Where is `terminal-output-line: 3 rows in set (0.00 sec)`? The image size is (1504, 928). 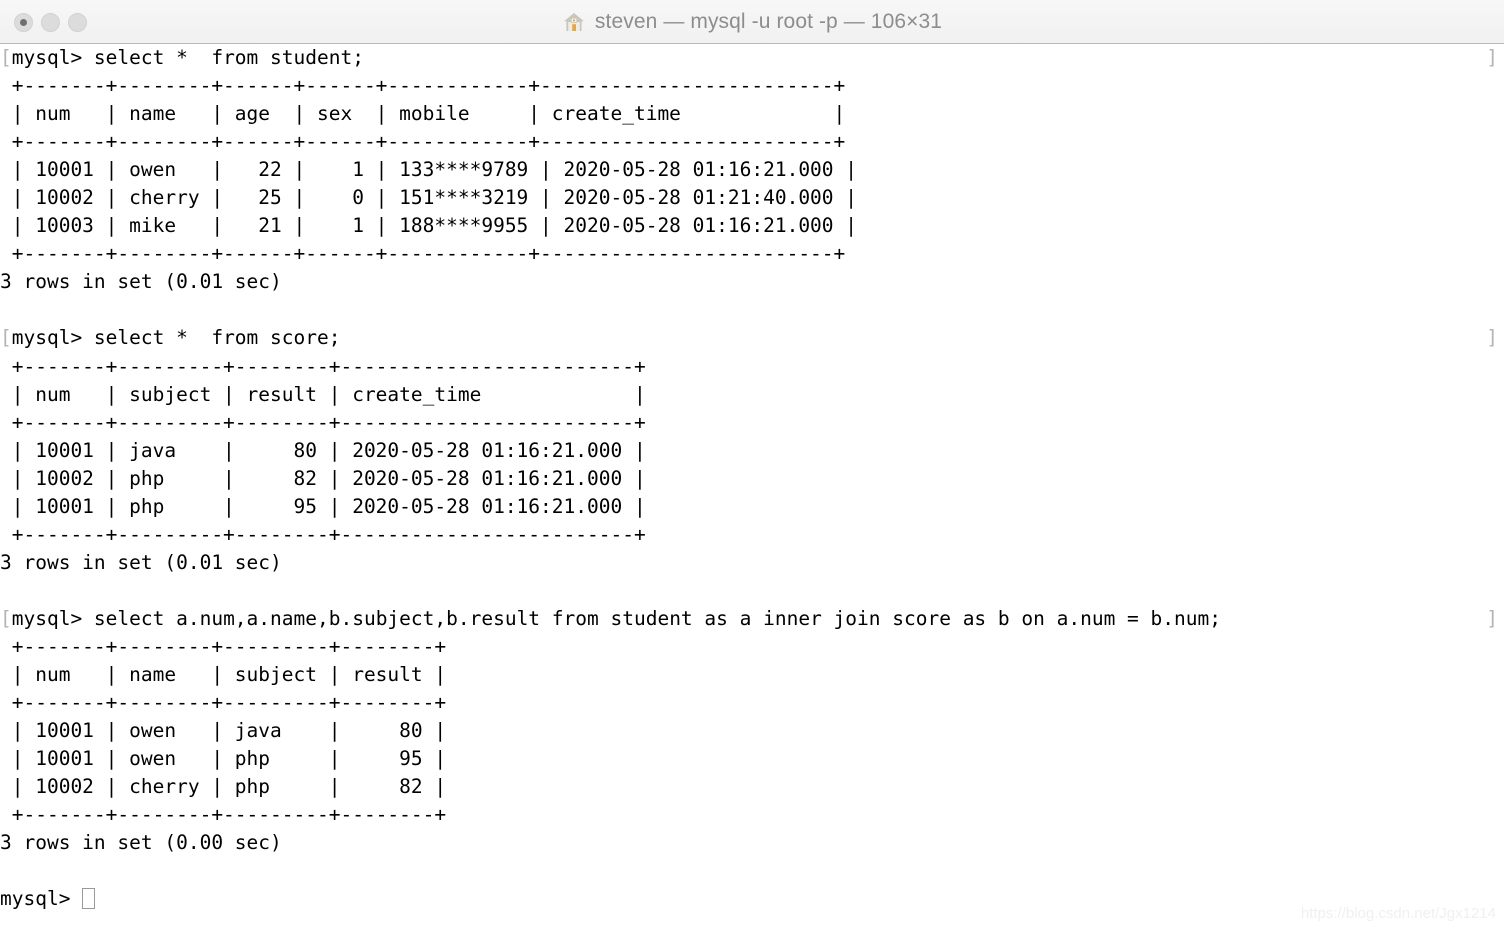
terminal-output-line: 3 rows in set (0.00 sec) is located at coordinates (141, 843).